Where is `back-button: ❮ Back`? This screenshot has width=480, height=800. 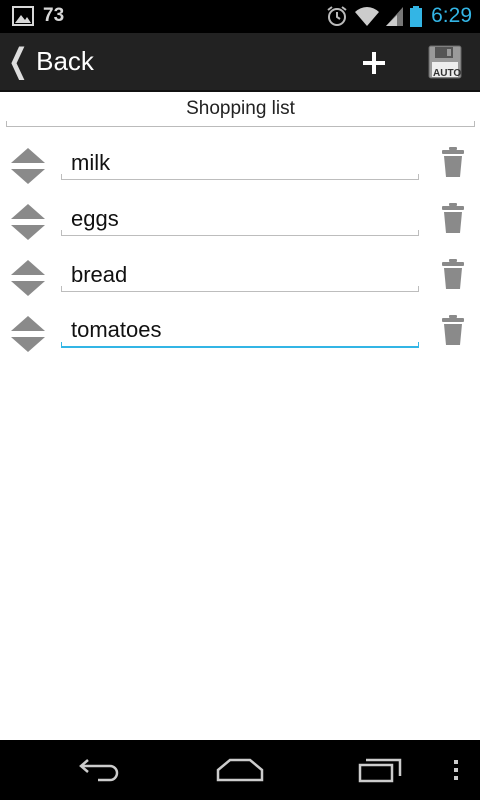 back-button: ❮ Back is located at coordinates (51, 61).